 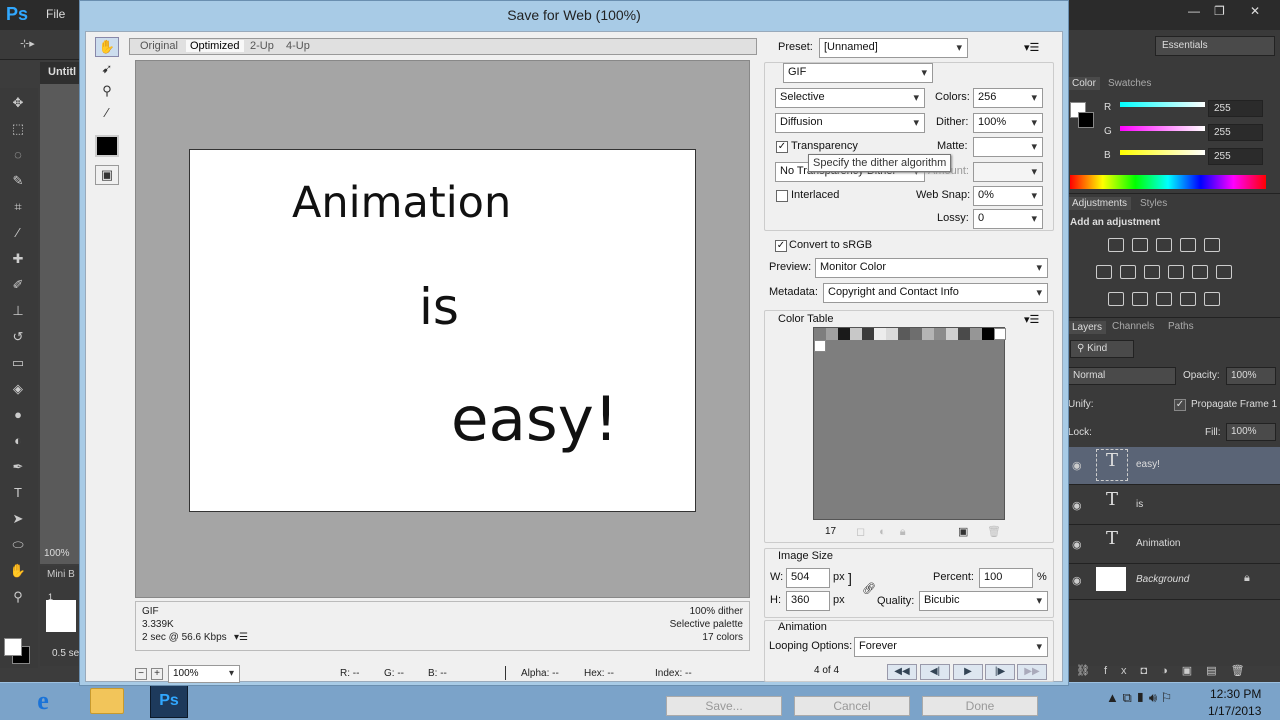 What do you see at coordinates (1128, 272) in the screenshot?
I see `color-balance-icon` at bounding box center [1128, 272].